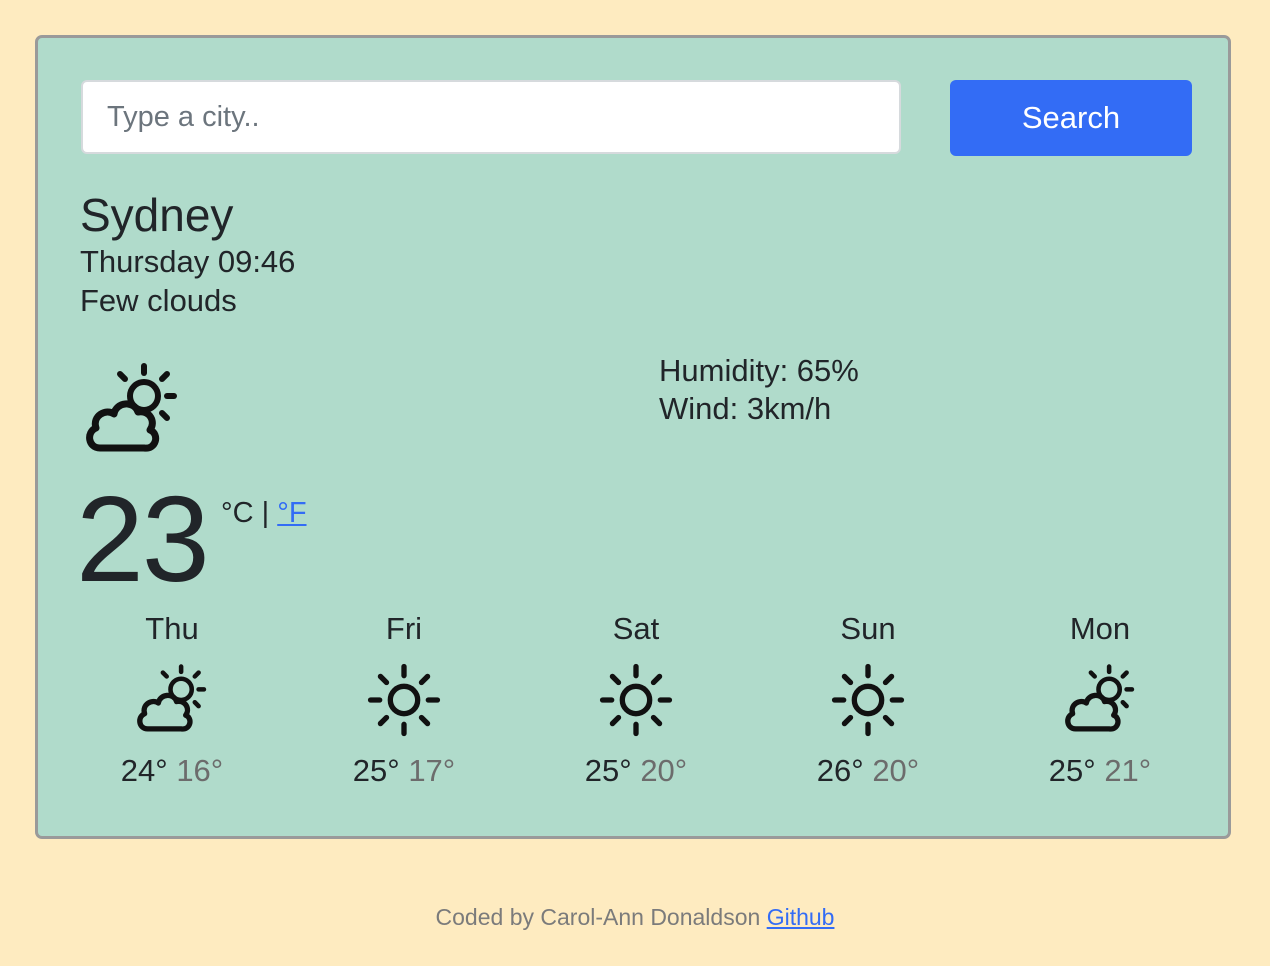 The width and height of the screenshot is (1270, 966). I want to click on footer: Coded by Carol-Ann Donaldson Github, so click(635, 917).